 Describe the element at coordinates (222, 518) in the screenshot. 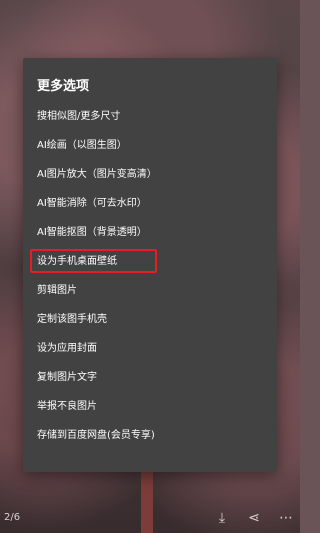

I see `download-icon: ⤓` at that location.